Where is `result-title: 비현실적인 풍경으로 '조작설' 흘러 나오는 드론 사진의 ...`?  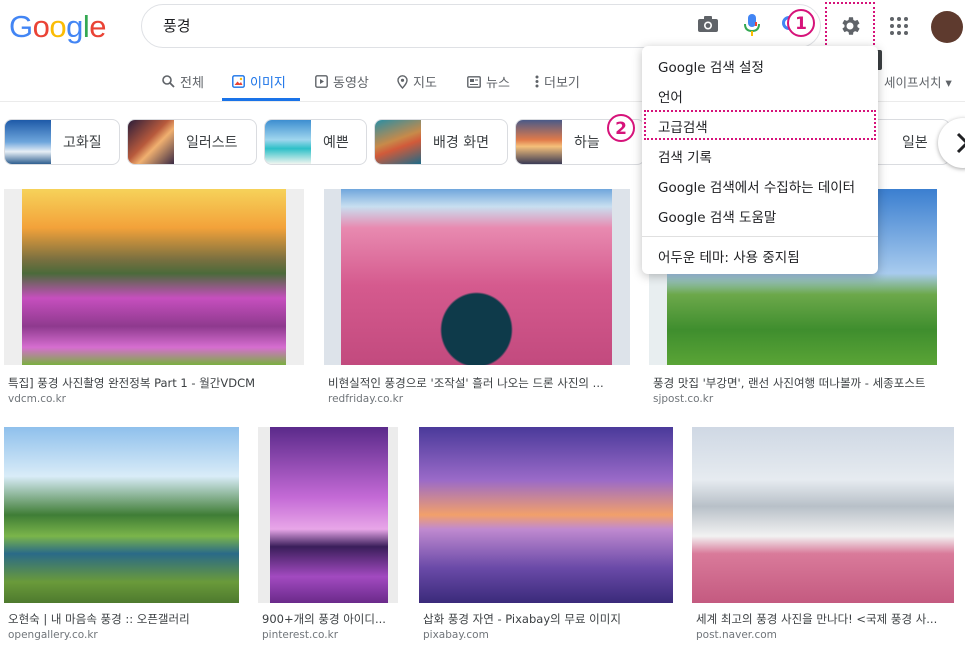 result-title: 비현실적인 풍경으로 '조작설' 흘러 나오는 드론 사진의 ... is located at coordinates (478, 383).